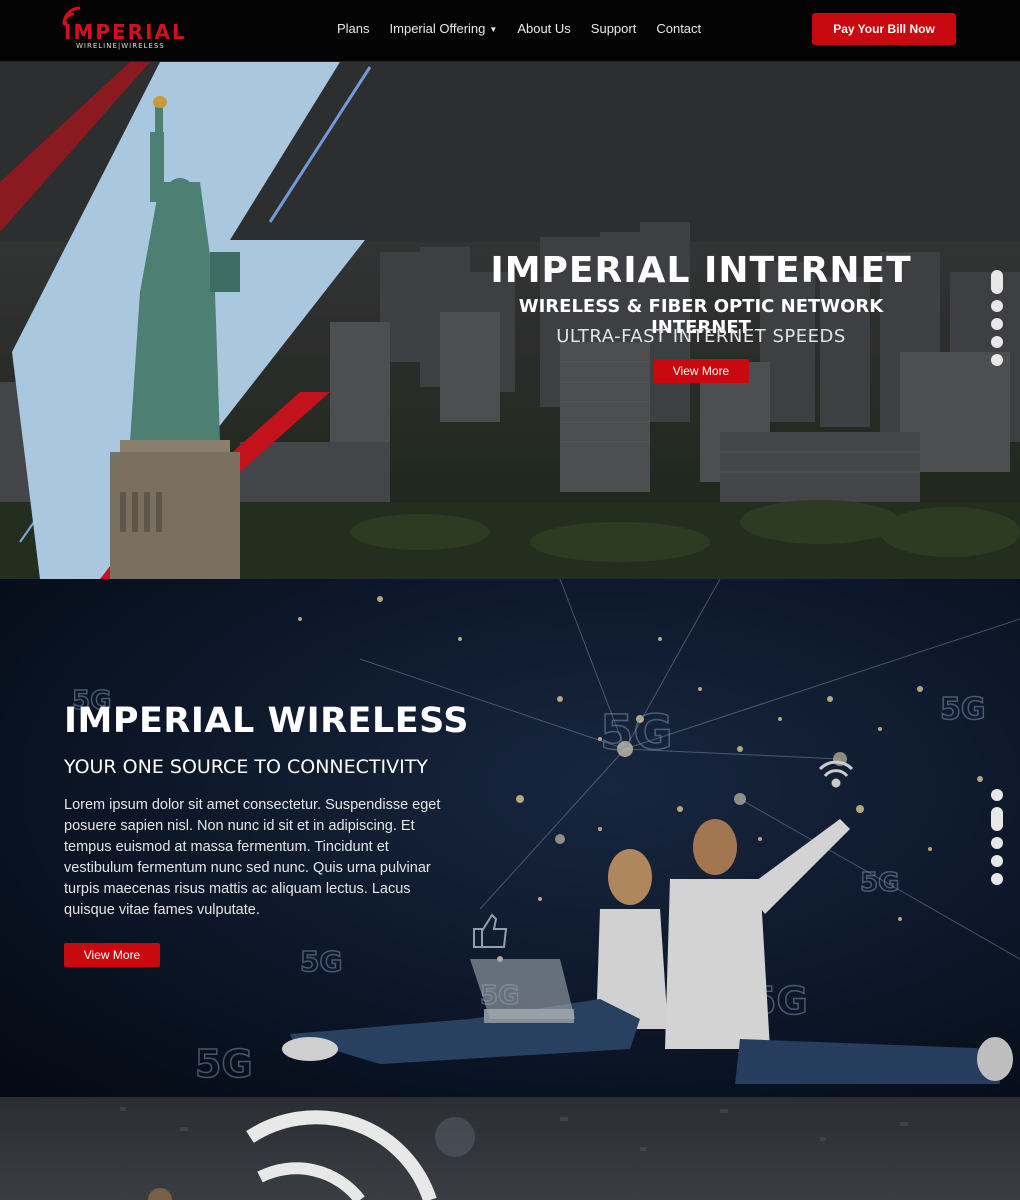 This screenshot has height=1200, width=1020. I want to click on signal-arc-graphic, so click(514, 1153).